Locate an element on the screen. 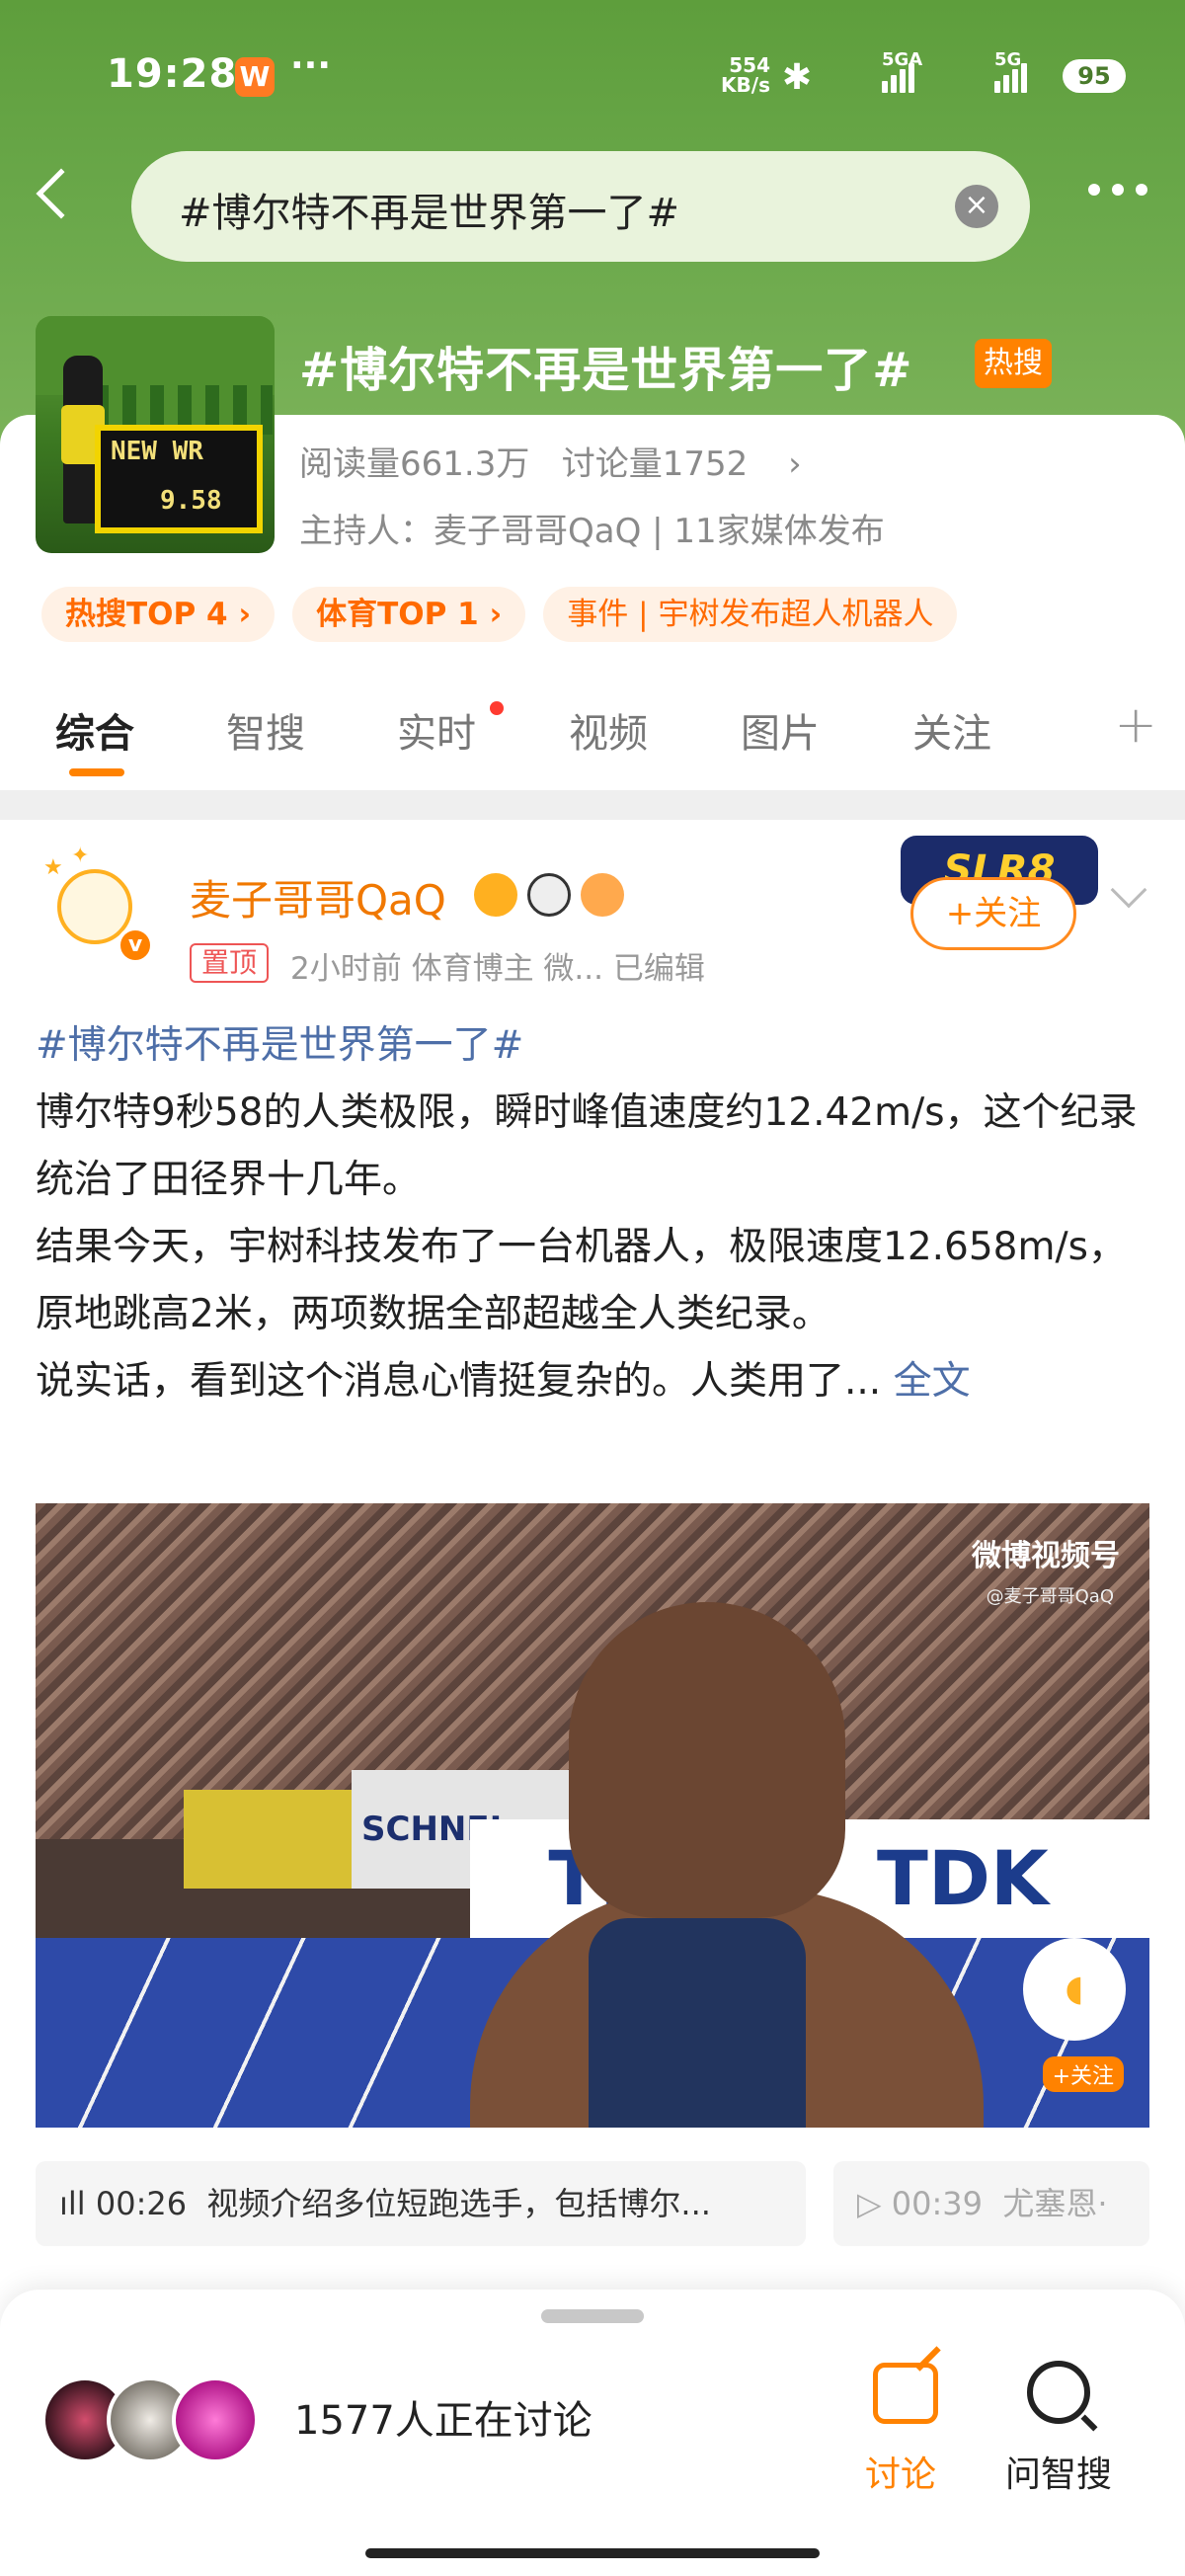 This screenshot has height=2576, width=1185. sports-rank-pill: 体育TOP 1 › is located at coordinates (409, 614).